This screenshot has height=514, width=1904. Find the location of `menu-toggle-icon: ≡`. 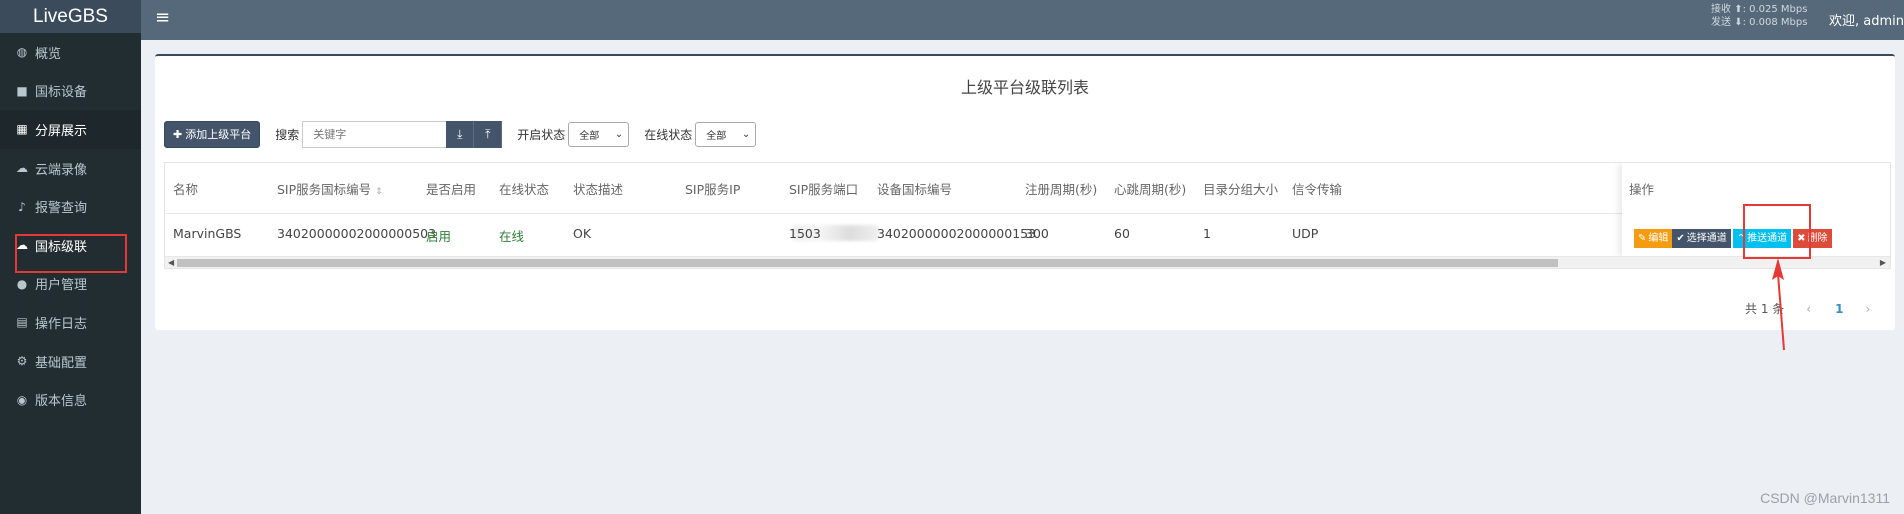

menu-toggle-icon: ≡ is located at coordinates (162, 17).